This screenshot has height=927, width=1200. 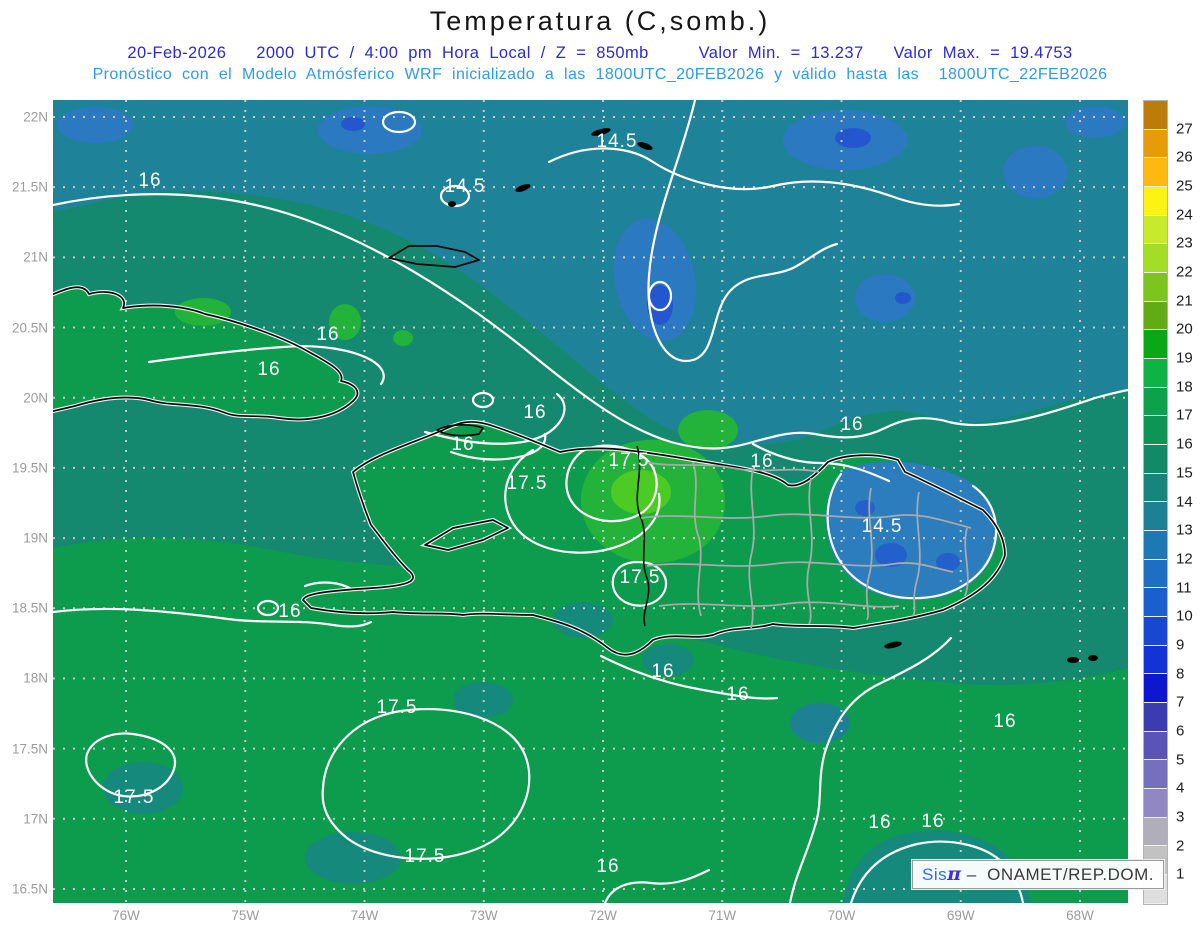 I want to click on highland-lime-core, so click(x=641, y=492).